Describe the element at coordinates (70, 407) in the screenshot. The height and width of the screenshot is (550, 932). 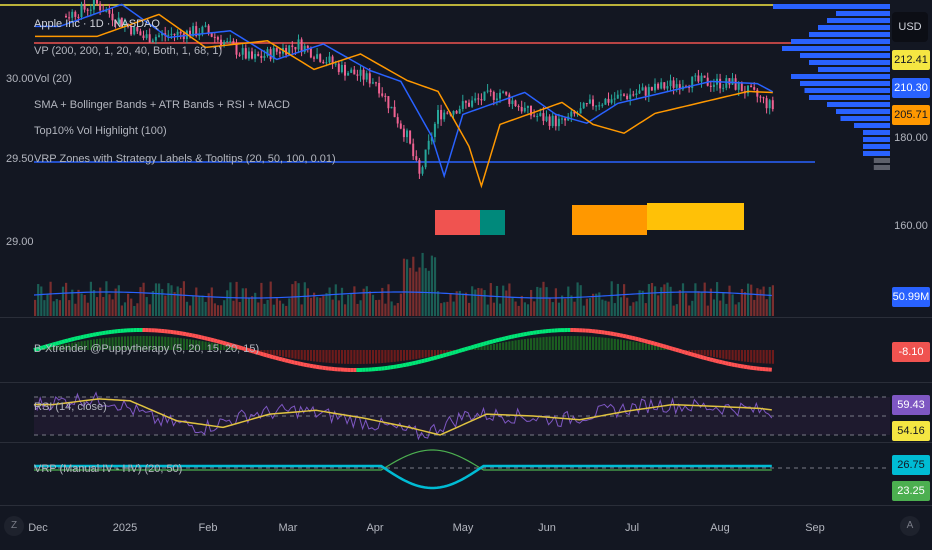
I see `legend-rsi: RSI (14, close)` at that location.